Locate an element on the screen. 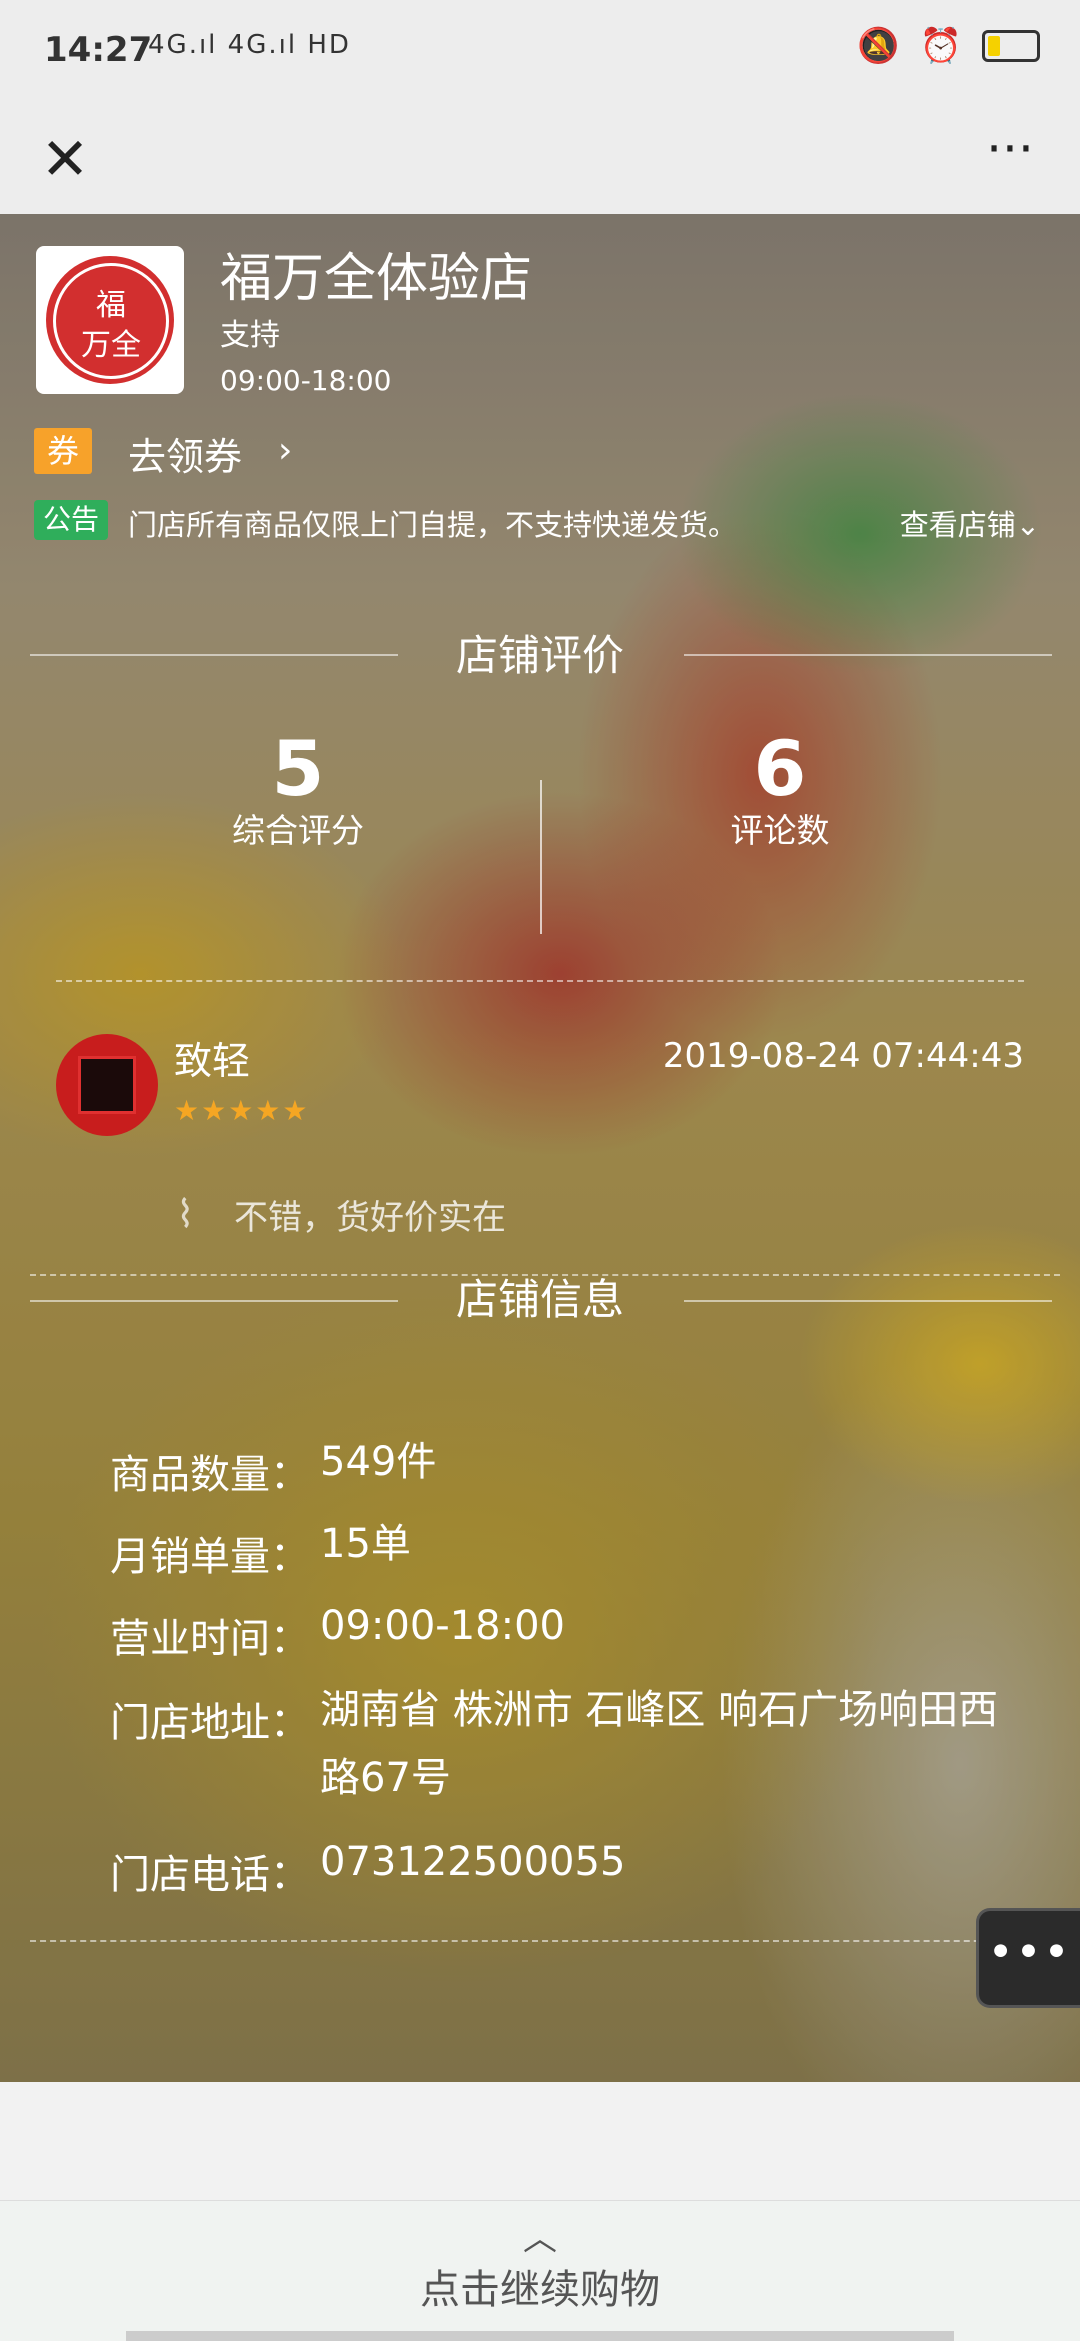 Image resolution: width=1080 pixels, height=2341 pixels. continue-shopping-button: ︿ 点击继续购物 is located at coordinates (540, 2270).